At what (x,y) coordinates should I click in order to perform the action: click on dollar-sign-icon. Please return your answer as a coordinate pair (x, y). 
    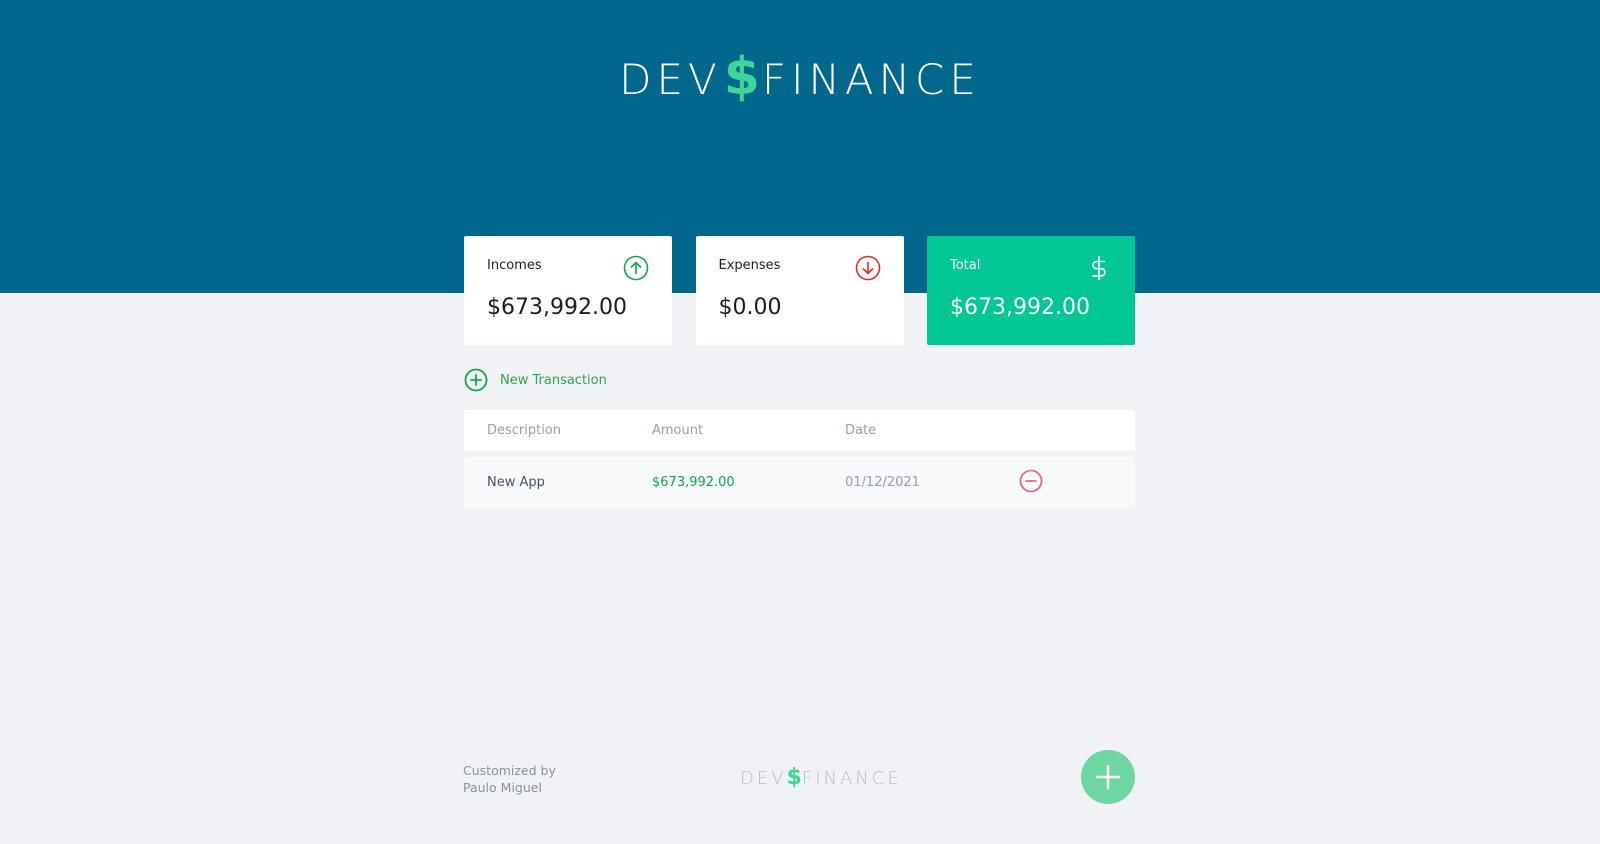
    Looking at the image, I should click on (1099, 268).